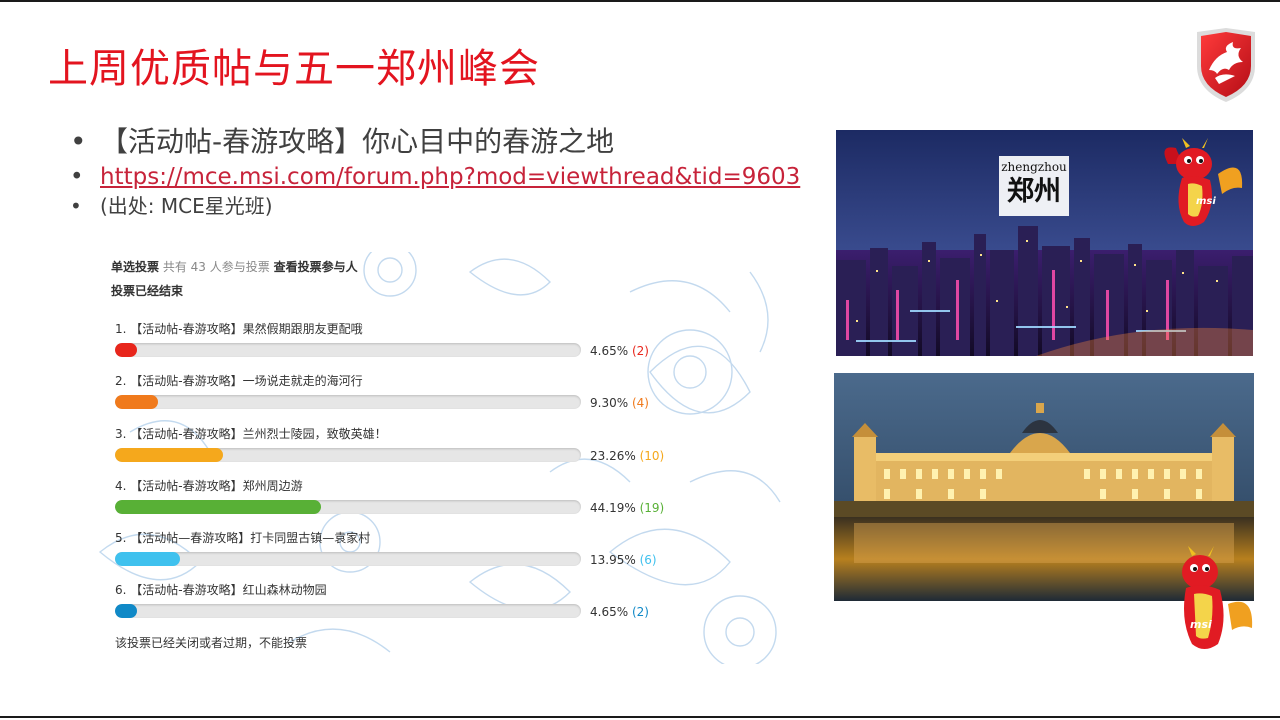 The height and width of the screenshot is (720, 1280). I want to click on zhengzhou-city-sign: zhengzhou 郑州, so click(1034, 186).